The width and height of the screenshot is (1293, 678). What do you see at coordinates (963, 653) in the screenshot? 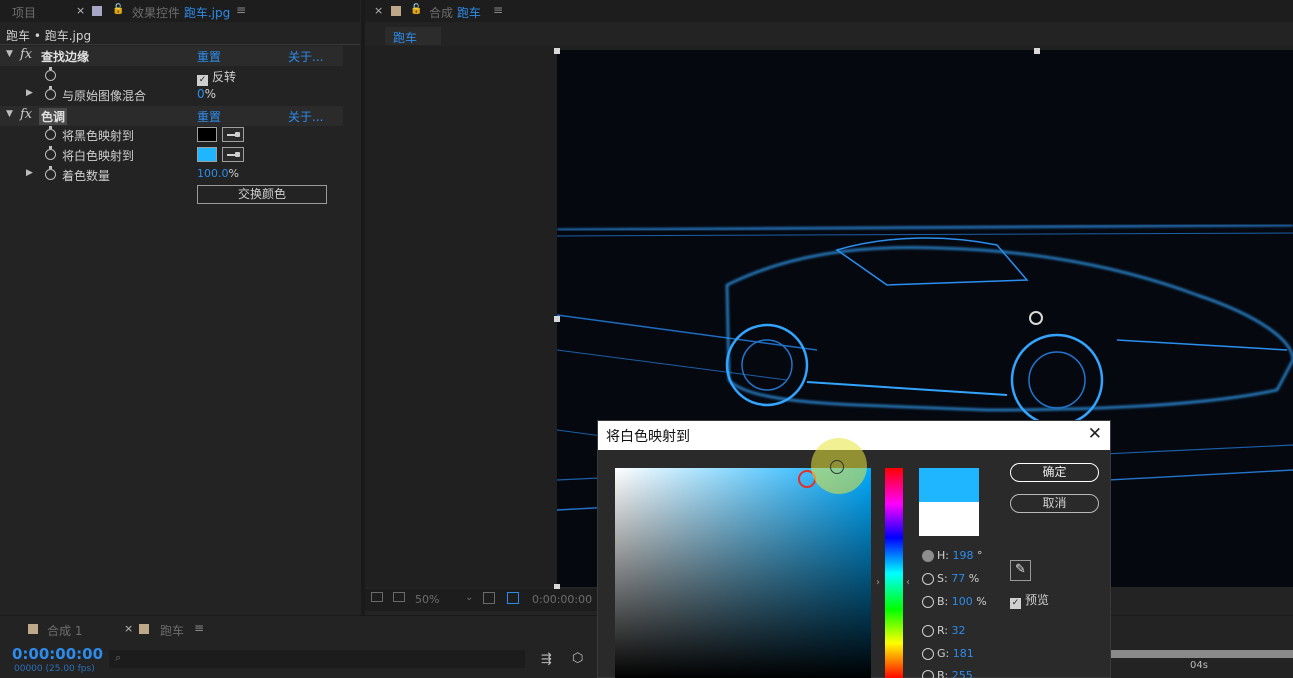
I see `green-field-value: 181` at bounding box center [963, 653].